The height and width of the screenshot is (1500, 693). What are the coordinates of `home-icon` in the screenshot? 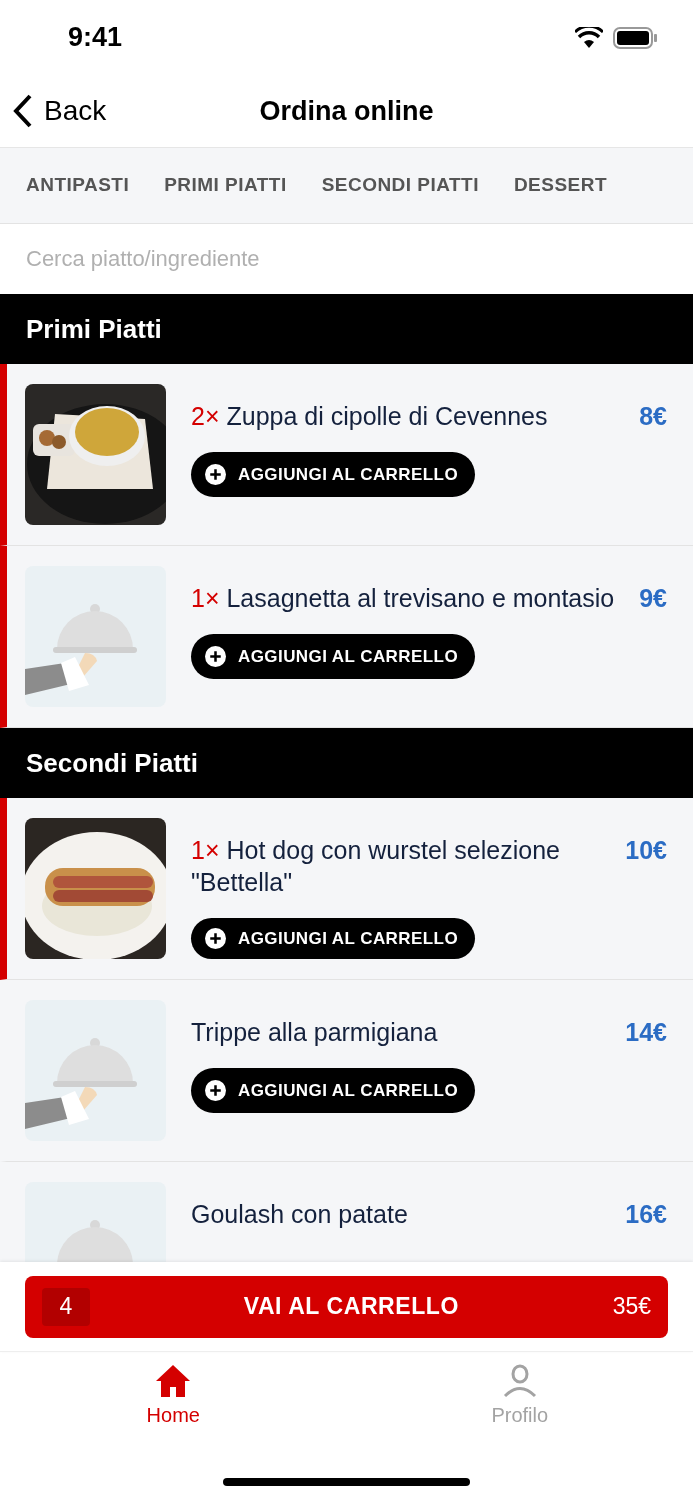 It's located at (173, 1381).